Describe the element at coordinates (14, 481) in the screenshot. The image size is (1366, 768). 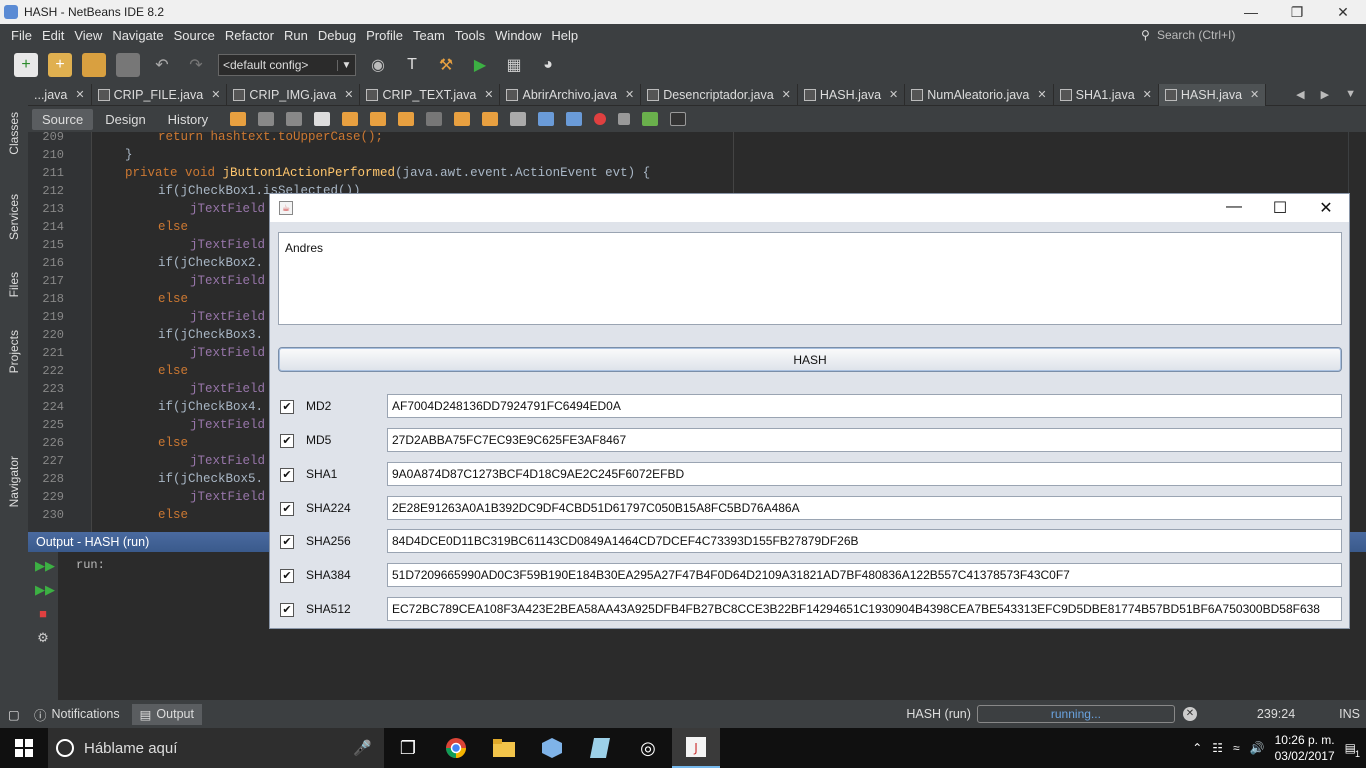
I see `sidebar-tab-navigator: Navigator` at that location.